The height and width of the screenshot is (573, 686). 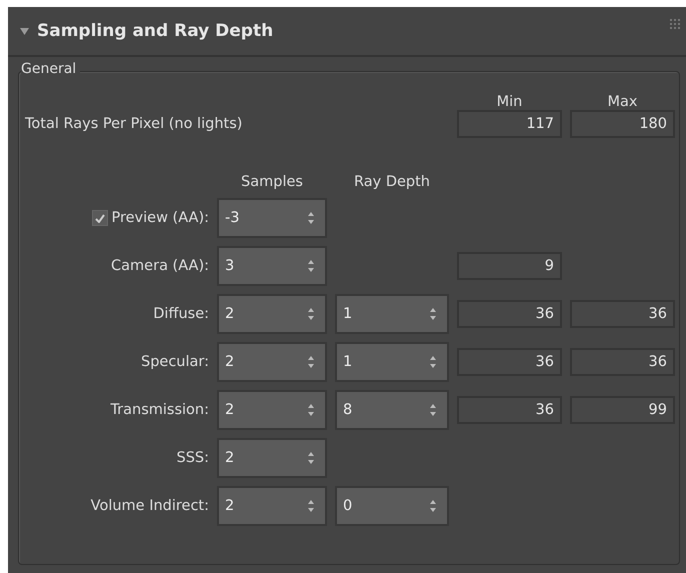 What do you see at coordinates (622, 410) in the screenshot?
I see `readout-field: 99` at bounding box center [622, 410].